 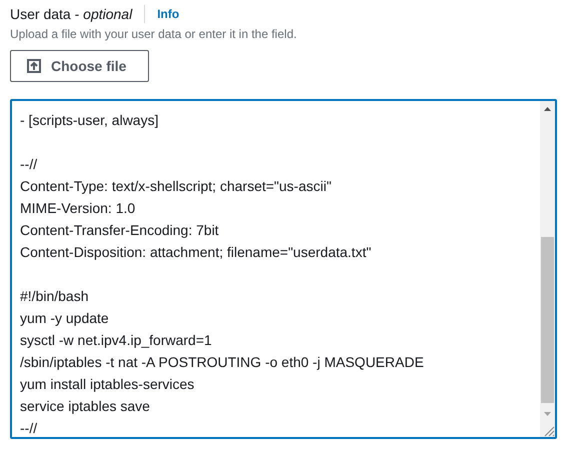 I want to click on choose-file-button: Choose file, so click(x=79, y=66).